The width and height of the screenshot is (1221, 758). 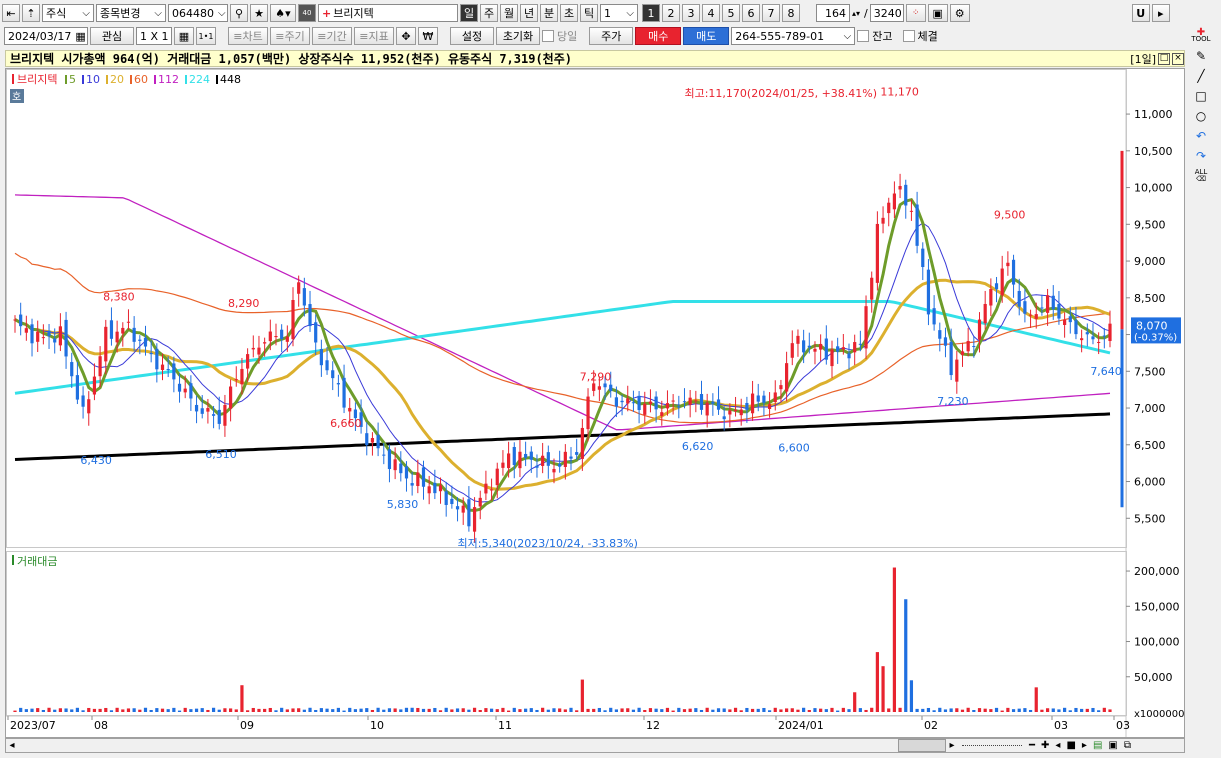 I want to click on zoom-out-icon: ━, so click(x=1032, y=745).